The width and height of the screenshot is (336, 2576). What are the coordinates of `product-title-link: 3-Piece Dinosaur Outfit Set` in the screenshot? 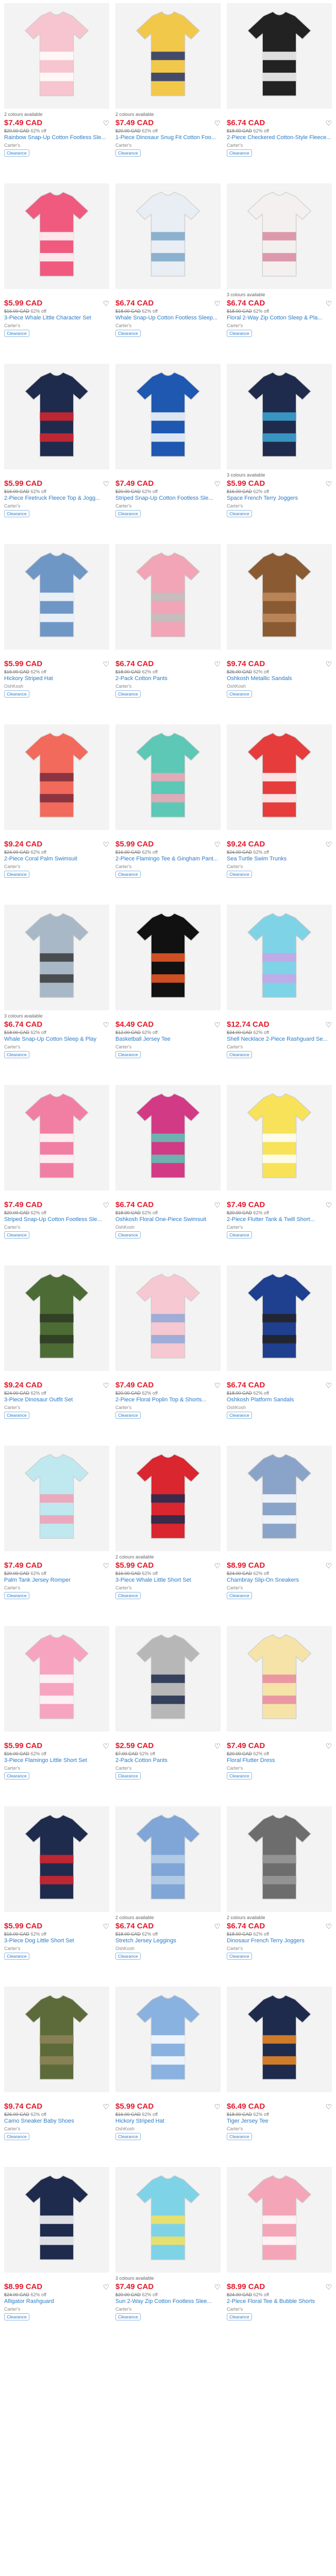 It's located at (56, 1400).